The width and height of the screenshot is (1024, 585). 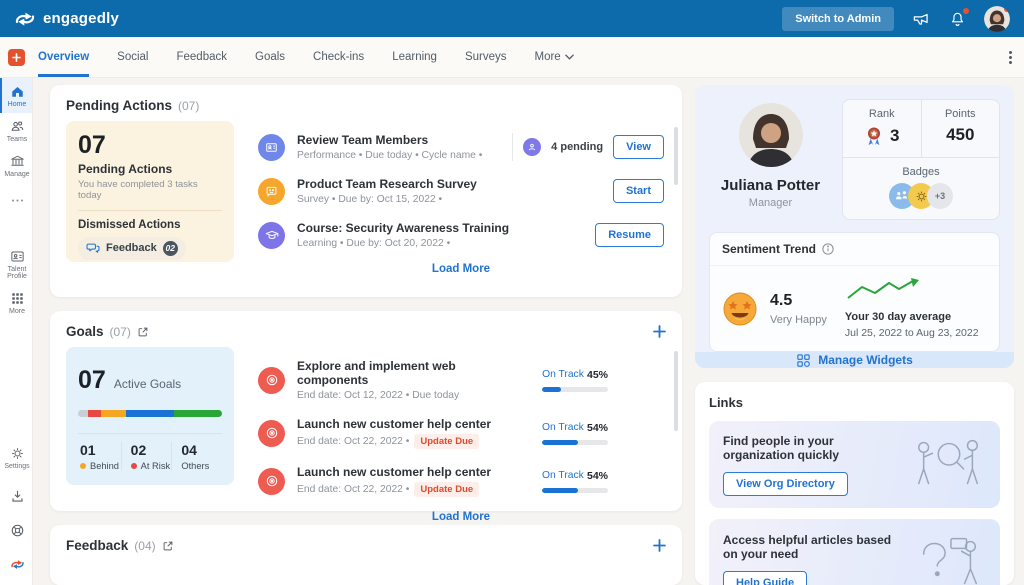 What do you see at coordinates (16, 264) in the screenshot?
I see `sidebar-item-talent-profile: Talent Profile` at bounding box center [16, 264].